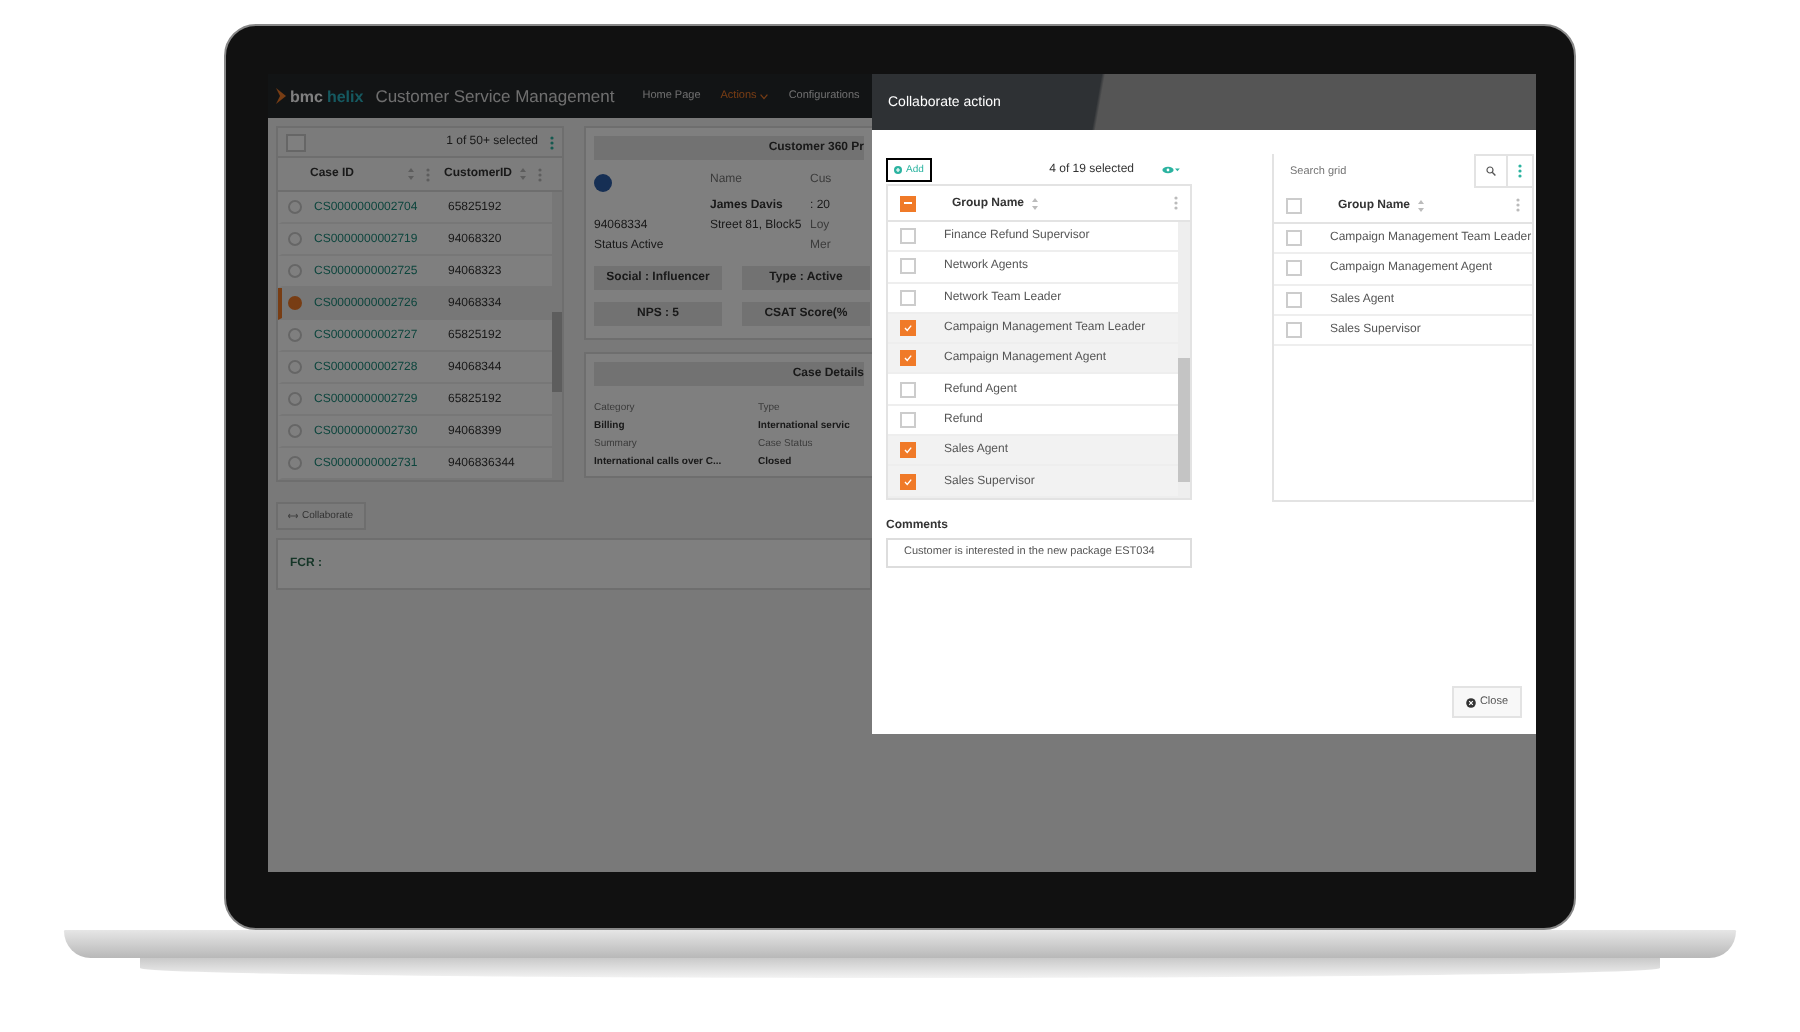 The height and width of the screenshot is (1032, 1800). What do you see at coordinates (345, 96) in the screenshot?
I see `logo-text: helix` at bounding box center [345, 96].